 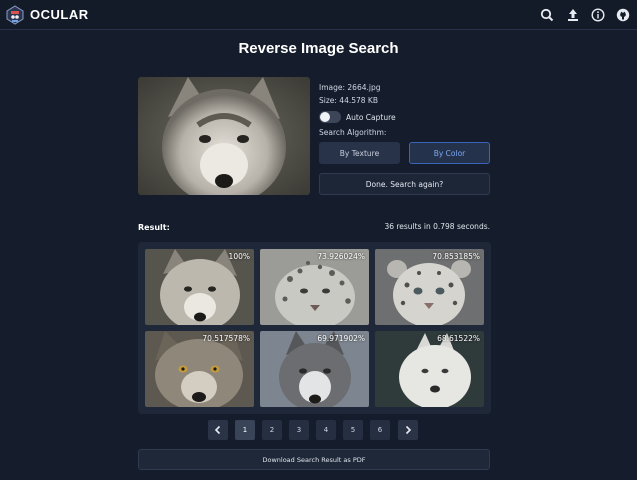 I want to click on match-score: 69.971902%, so click(x=341, y=338).